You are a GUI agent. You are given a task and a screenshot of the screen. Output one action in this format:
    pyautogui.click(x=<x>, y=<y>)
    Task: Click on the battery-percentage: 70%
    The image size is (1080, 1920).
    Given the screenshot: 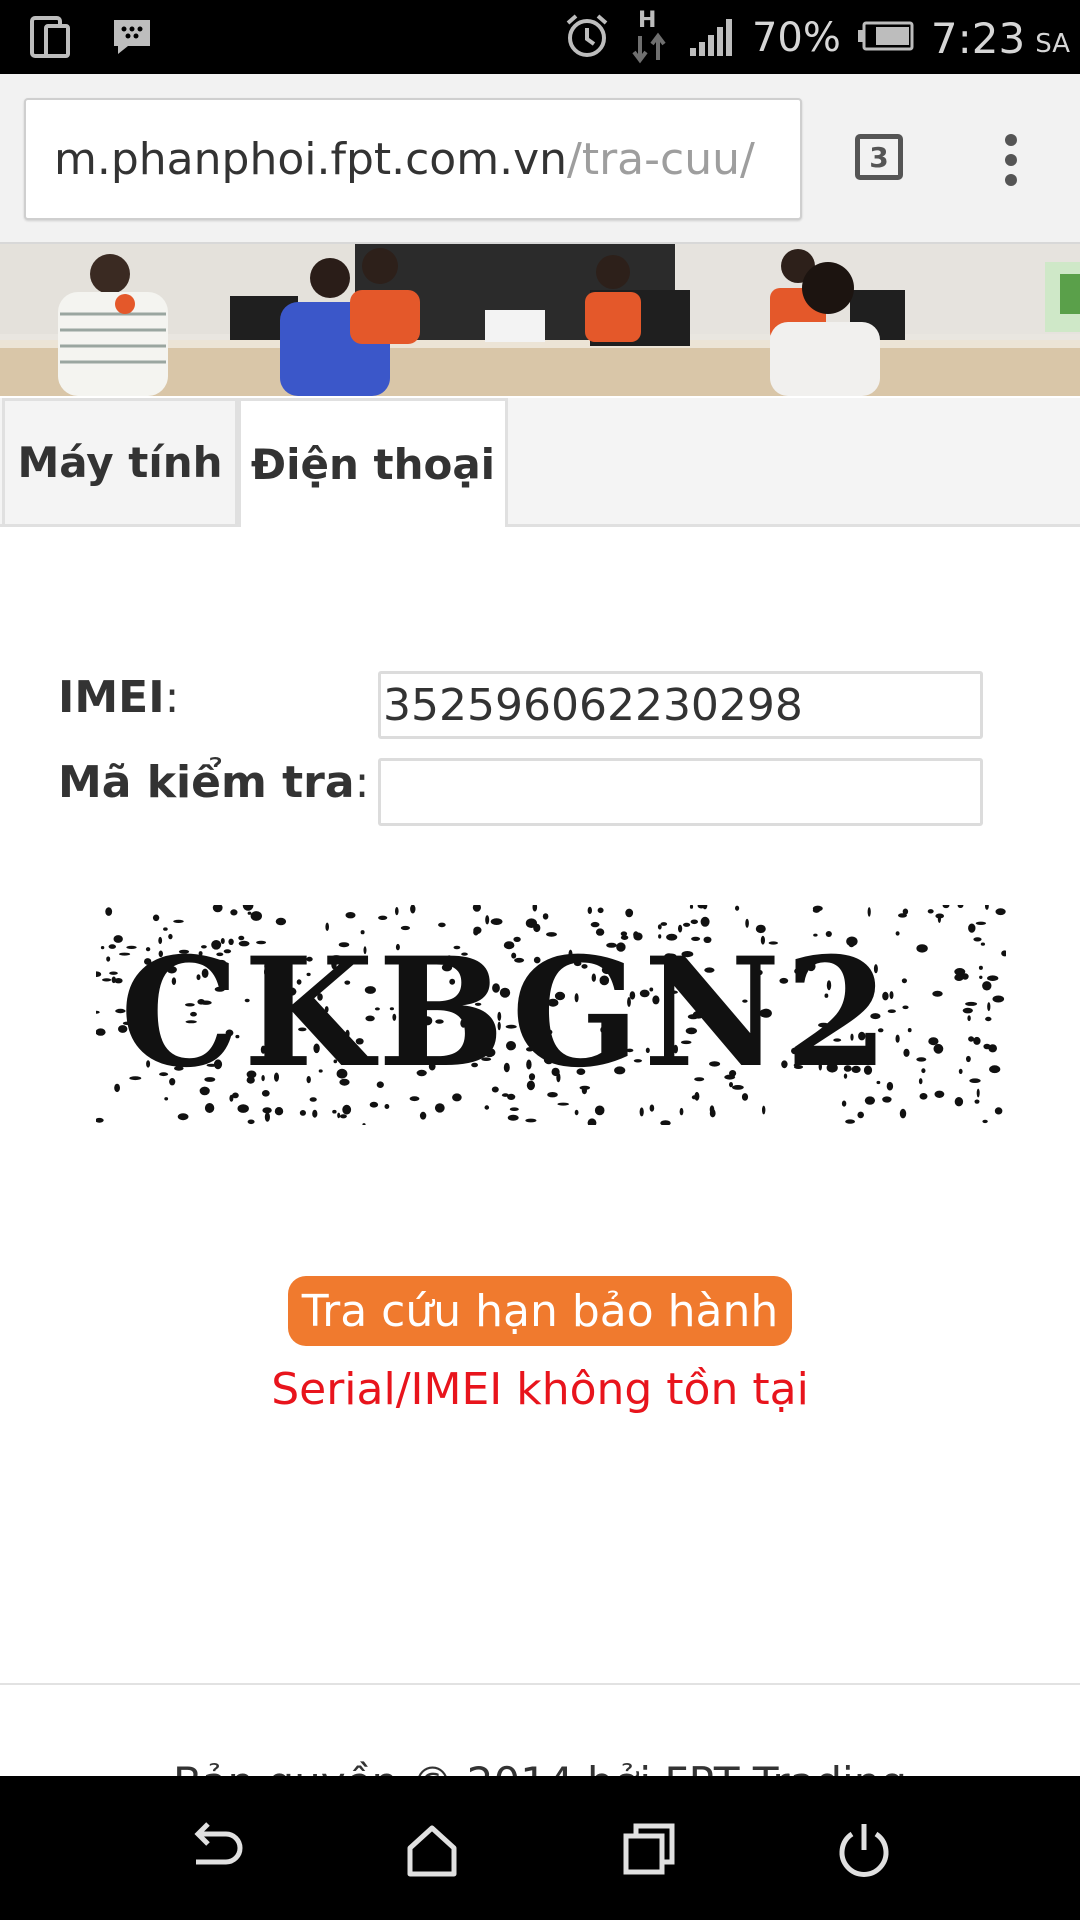 What is the action you would take?
    pyautogui.click(x=796, y=38)
    